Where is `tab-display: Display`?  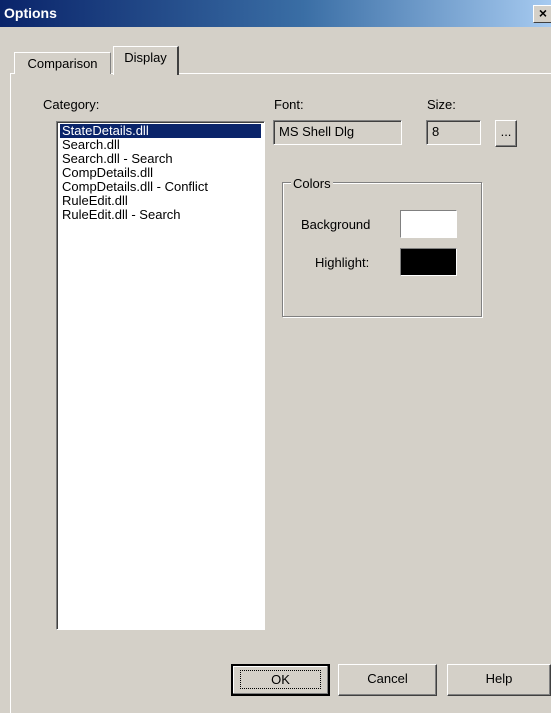
tab-display: Display is located at coordinates (146, 60).